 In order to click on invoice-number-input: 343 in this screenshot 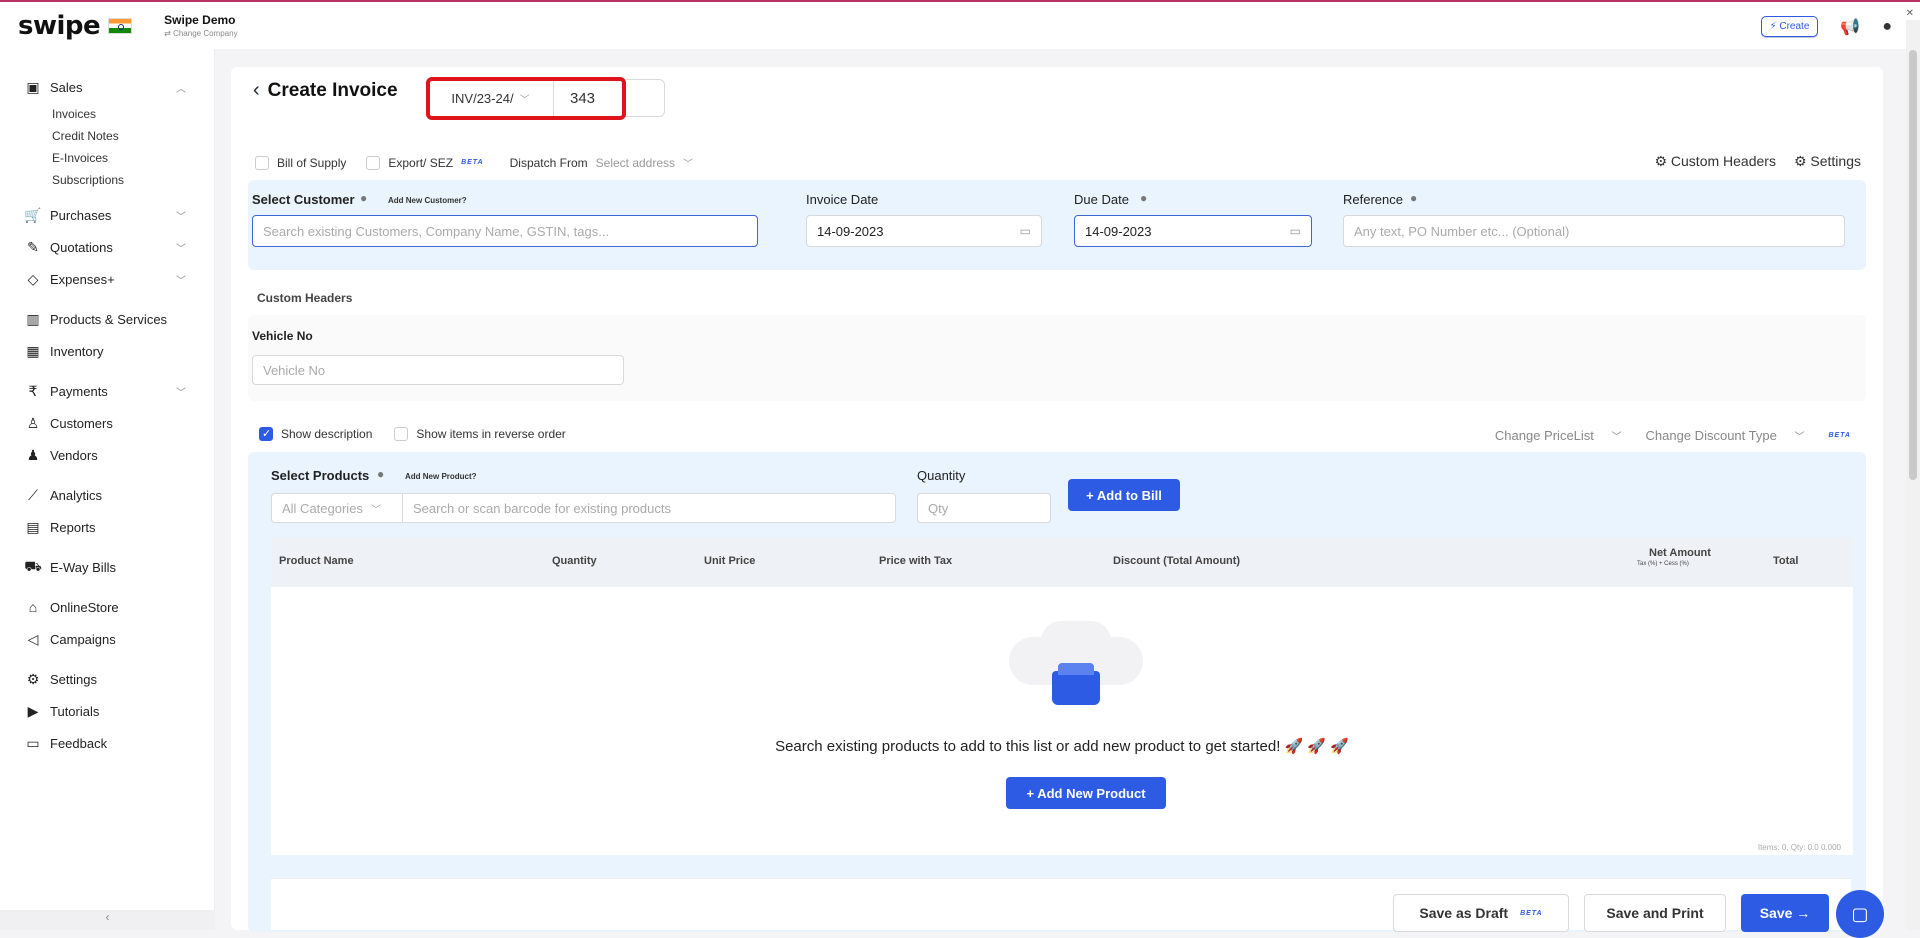, I will do `click(609, 98)`.